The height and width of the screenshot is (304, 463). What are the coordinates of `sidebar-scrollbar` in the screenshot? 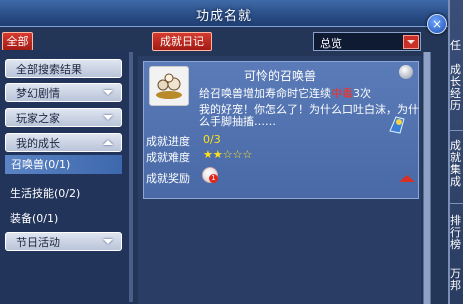 It's located at (131, 177).